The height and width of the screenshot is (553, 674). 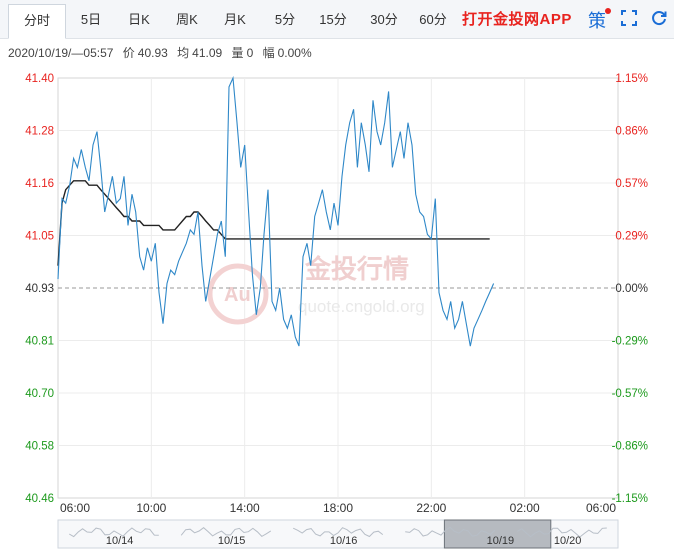 What do you see at coordinates (630, 499) in the screenshot?
I see `percent-tick-label: -1.15%` at bounding box center [630, 499].